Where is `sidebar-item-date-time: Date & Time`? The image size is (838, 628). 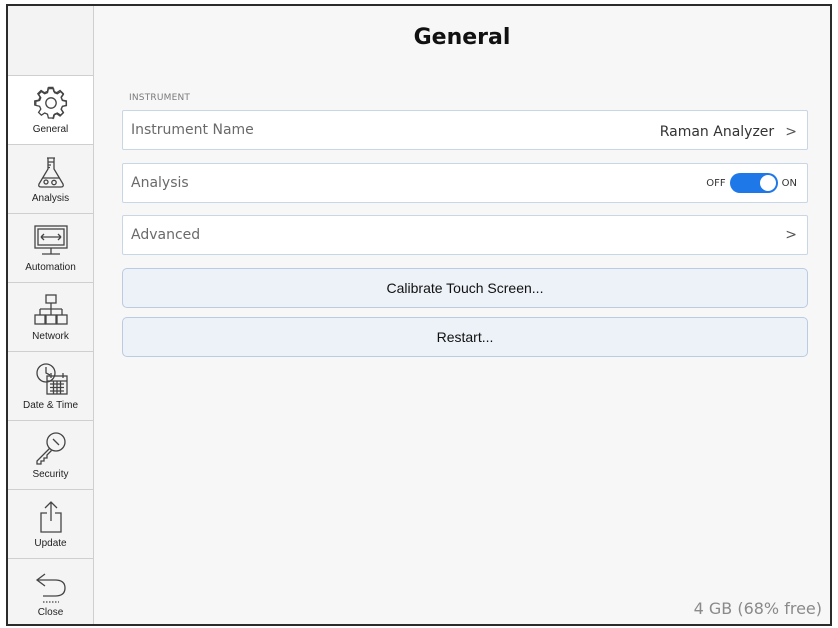 sidebar-item-date-time: Date & Time is located at coordinates (50, 386).